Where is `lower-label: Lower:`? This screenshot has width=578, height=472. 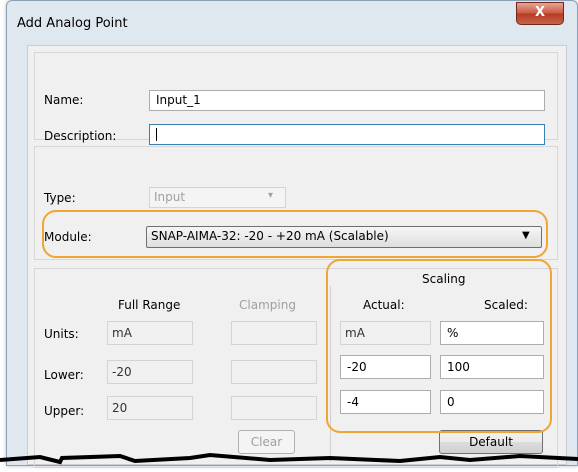 lower-label: Lower: is located at coordinates (64, 375).